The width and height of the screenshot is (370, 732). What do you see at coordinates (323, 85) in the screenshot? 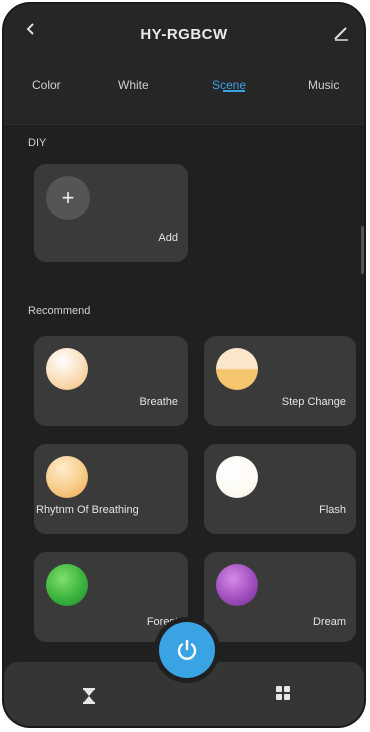
I see `tab-music: Music` at bounding box center [323, 85].